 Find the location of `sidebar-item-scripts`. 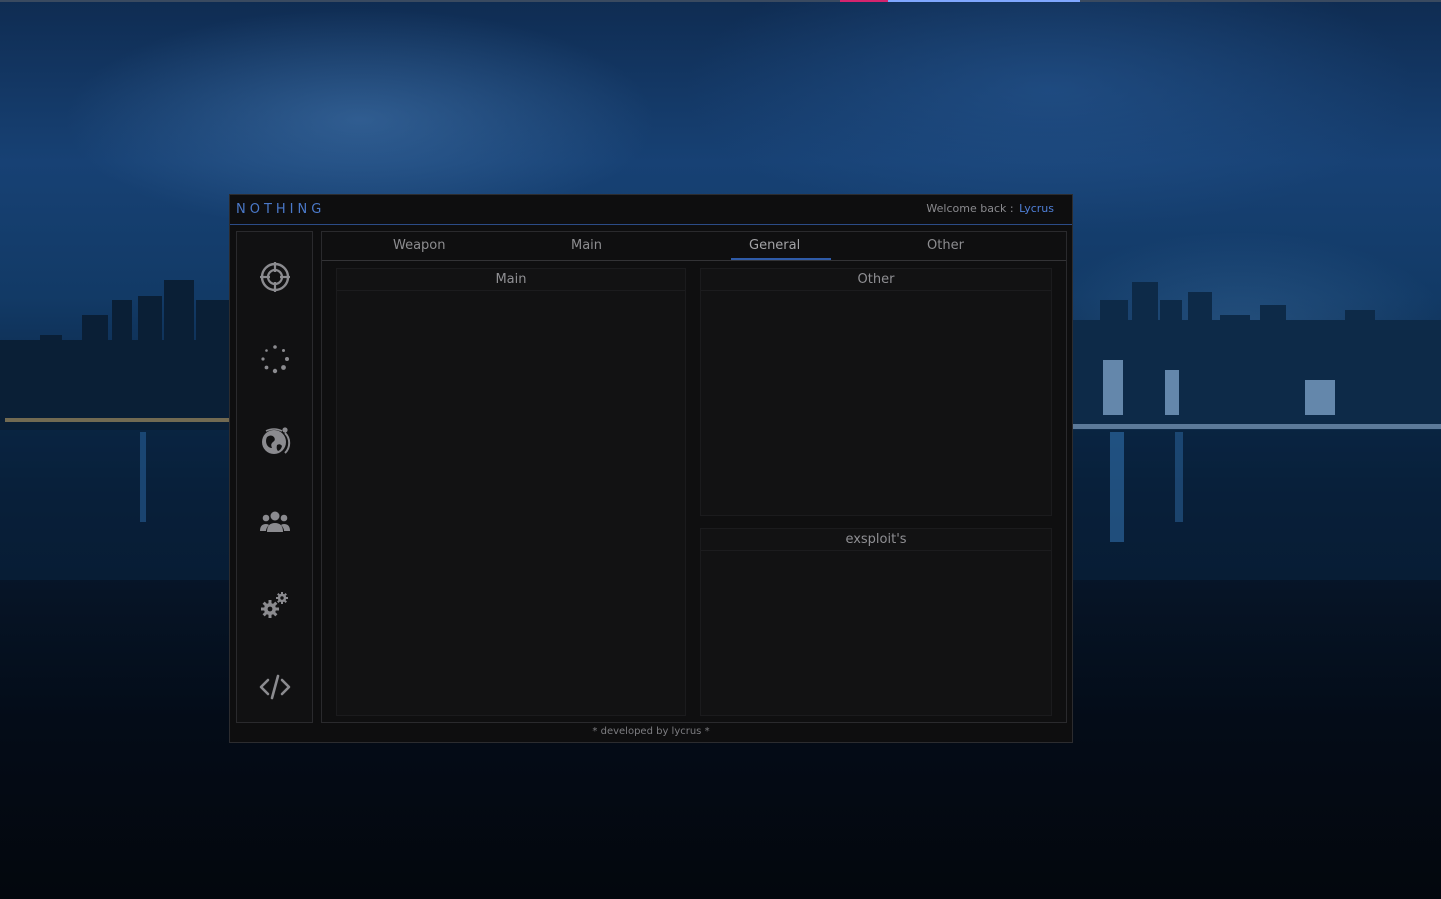

sidebar-item-scripts is located at coordinates (275, 687).